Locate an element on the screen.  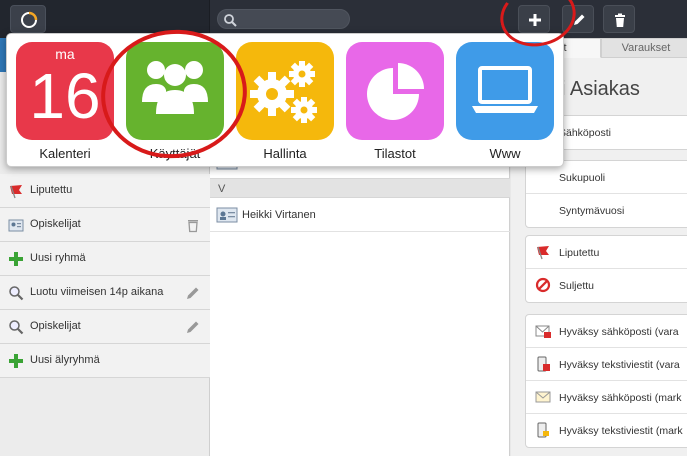
consent-email-reservations: Hyväksy sähköposti (vara is located at coordinates (606, 331).